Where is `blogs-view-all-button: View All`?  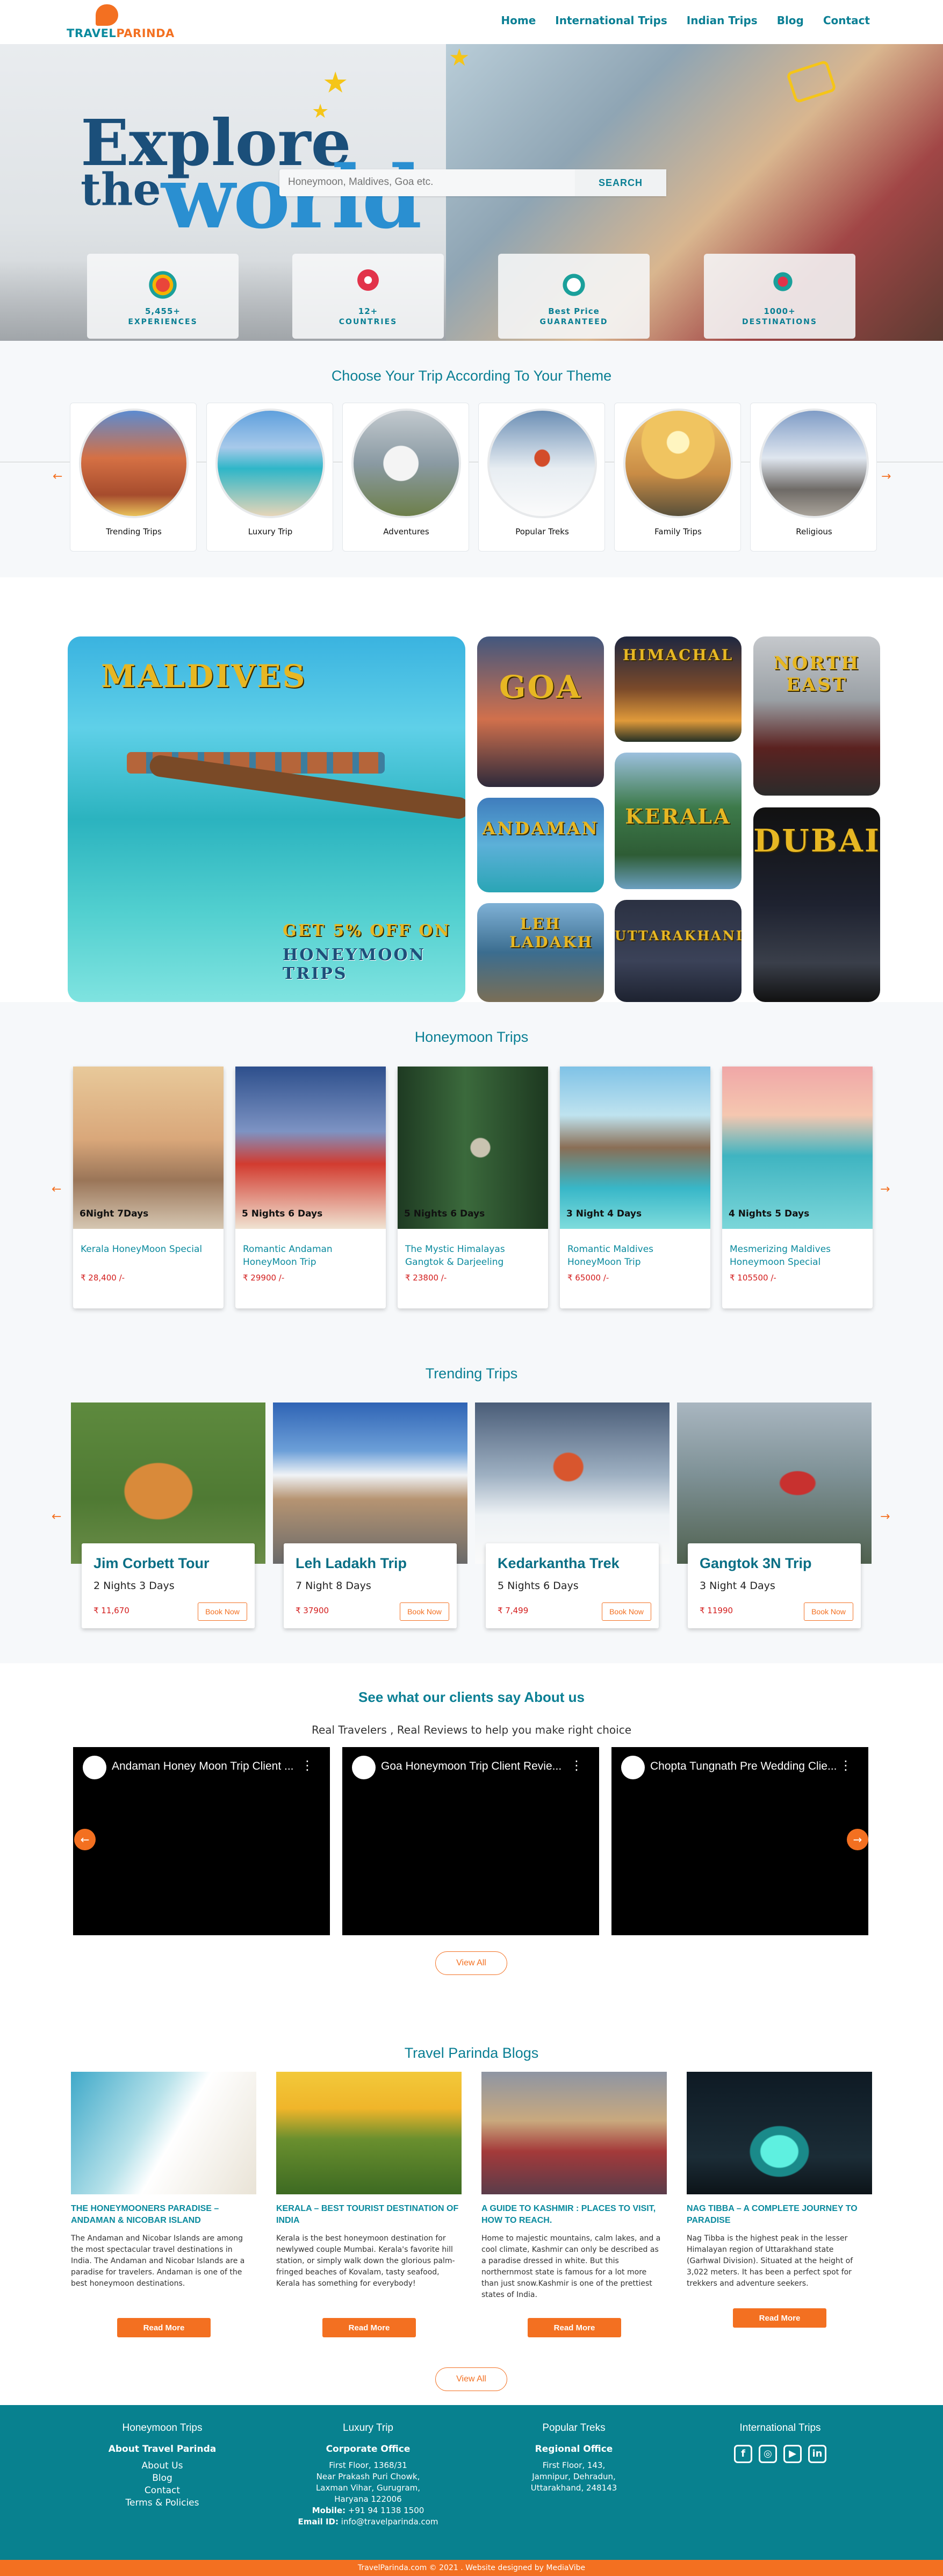
blogs-view-all-button: View All is located at coordinates (471, 2379).